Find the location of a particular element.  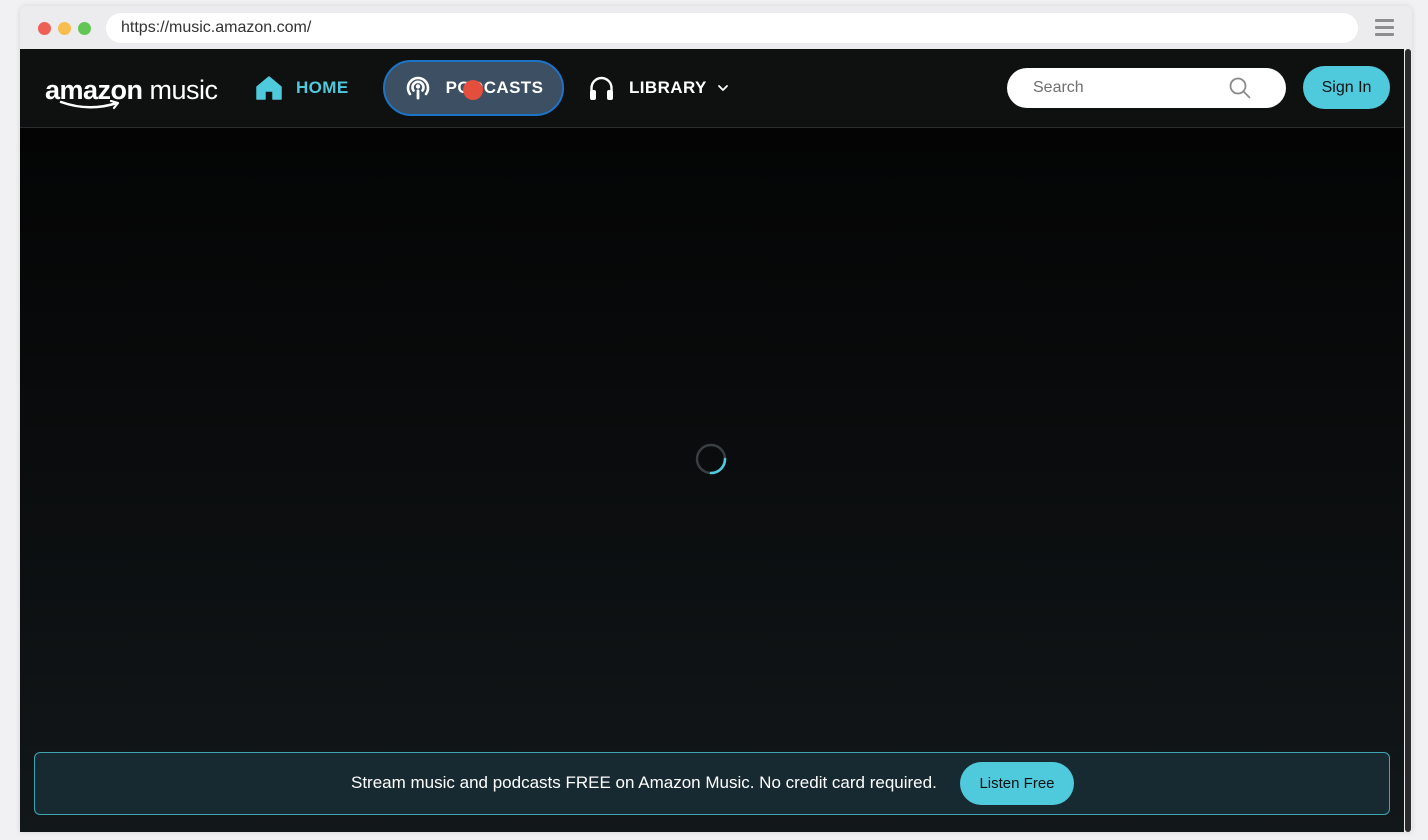

nav-library: LIBRARY is located at coordinates (658, 88).